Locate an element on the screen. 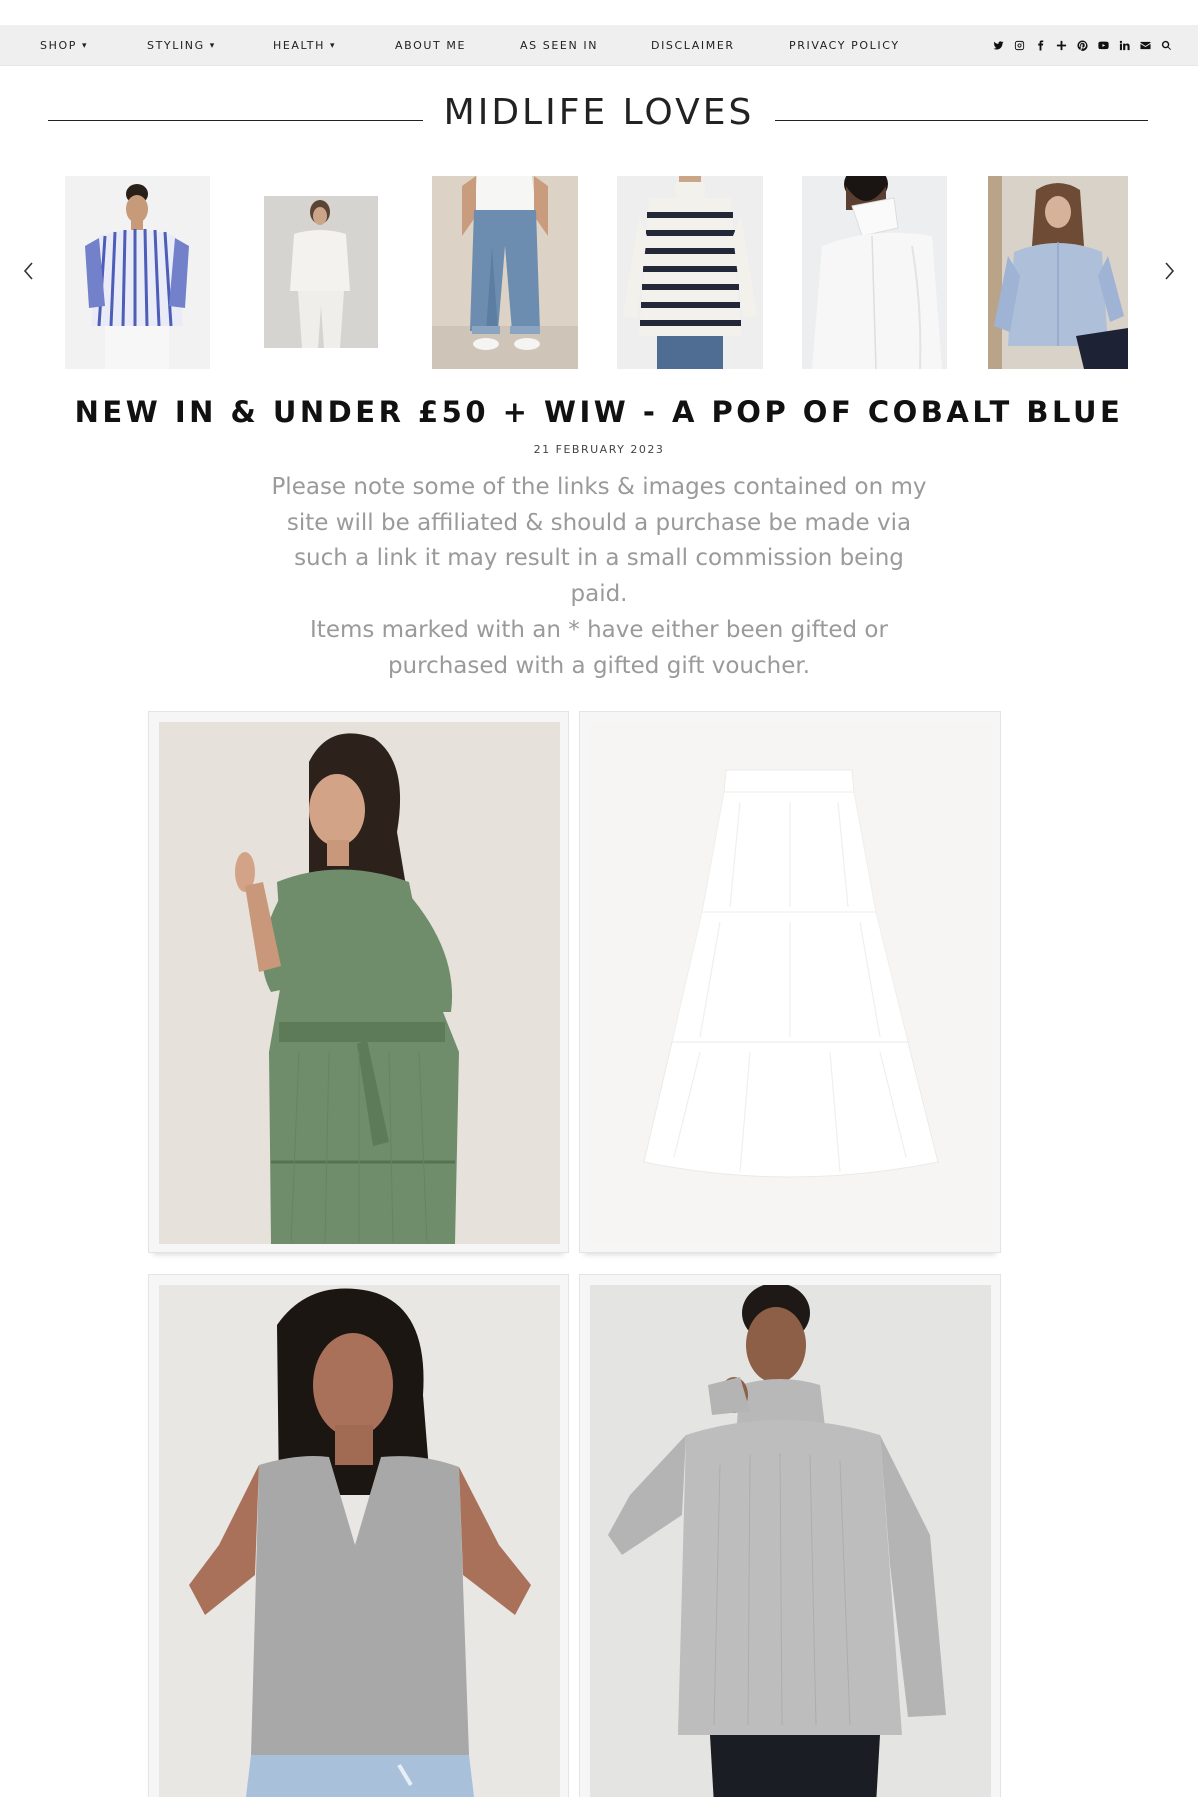 The image size is (1198, 1797). twitter-icon is located at coordinates (998, 46).